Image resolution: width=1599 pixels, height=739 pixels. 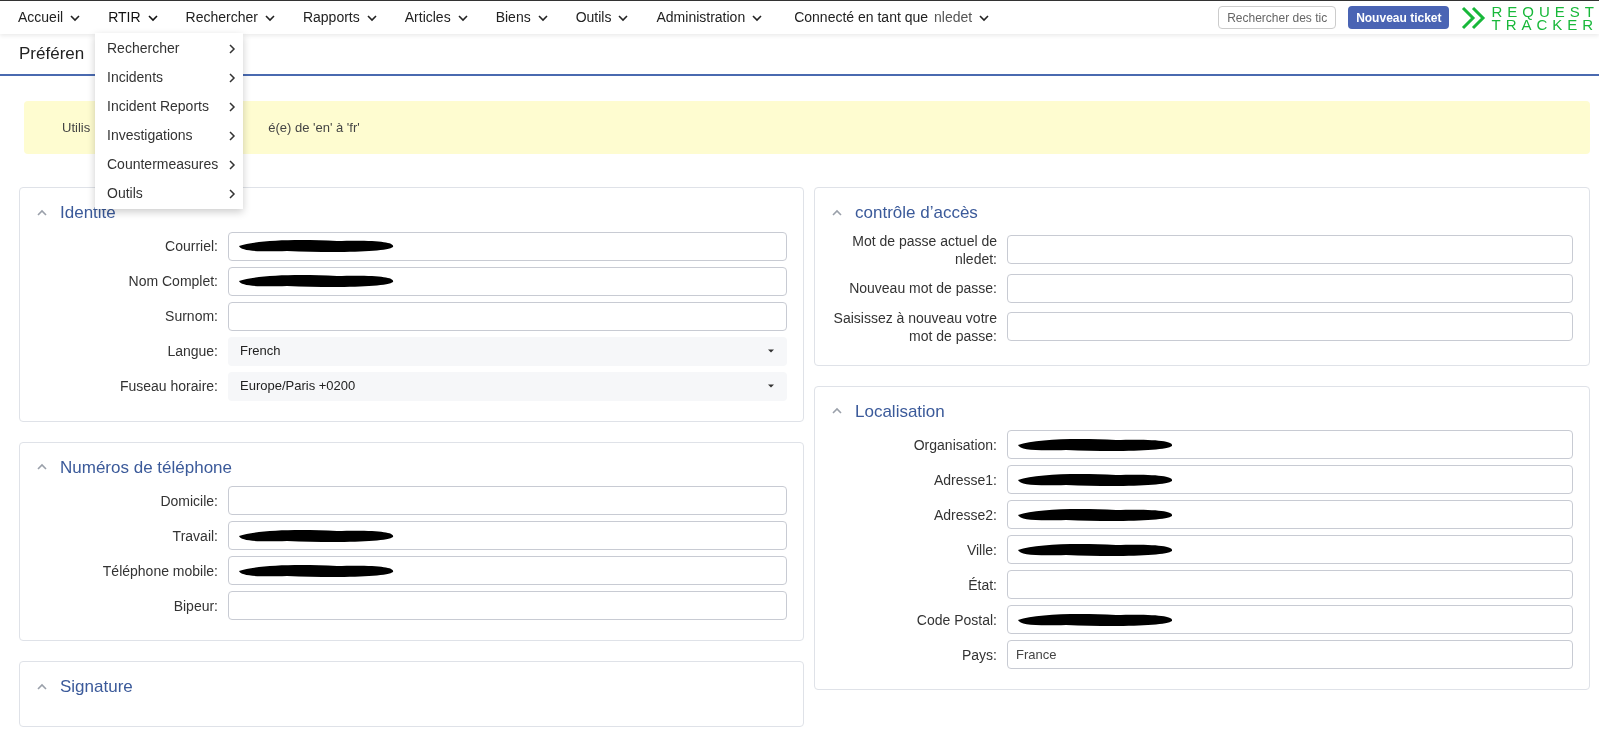 I want to click on field-label: Langue:, so click(x=192, y=351).